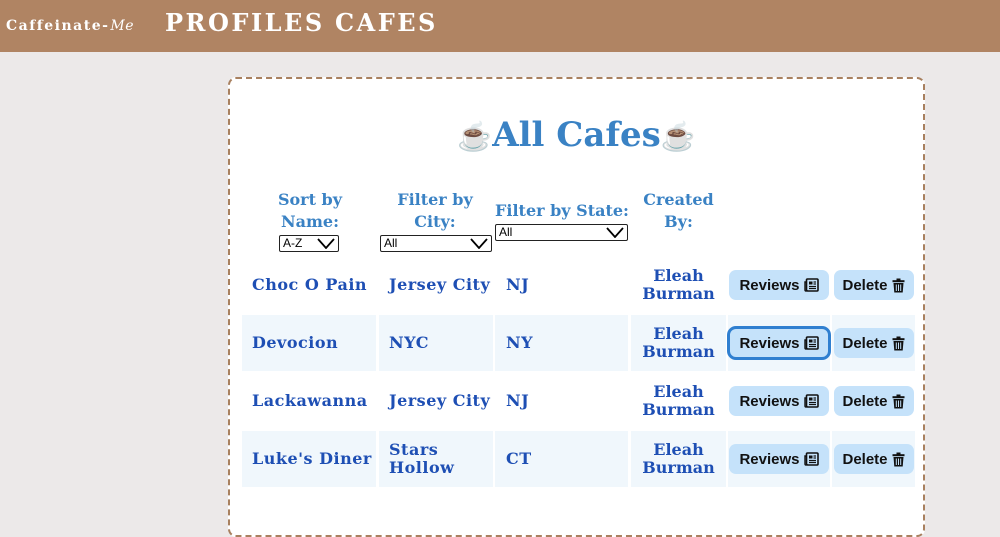 Image resolution: width=1000 pixels, height=537 pixels. Describe the element at coordinates (310, 211) in the screenshot. I see `sort-by-name-header: Sort by Name:` at that location.